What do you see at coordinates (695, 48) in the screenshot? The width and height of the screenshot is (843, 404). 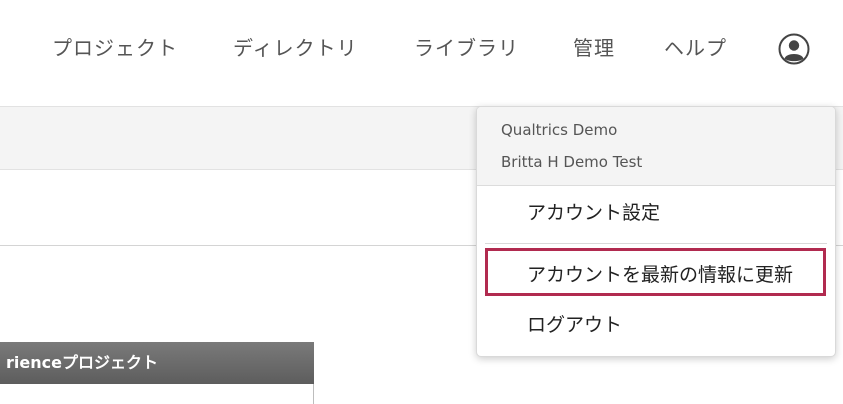 I see `nav-help: ヘルプ` at bounding box center [695, 48].